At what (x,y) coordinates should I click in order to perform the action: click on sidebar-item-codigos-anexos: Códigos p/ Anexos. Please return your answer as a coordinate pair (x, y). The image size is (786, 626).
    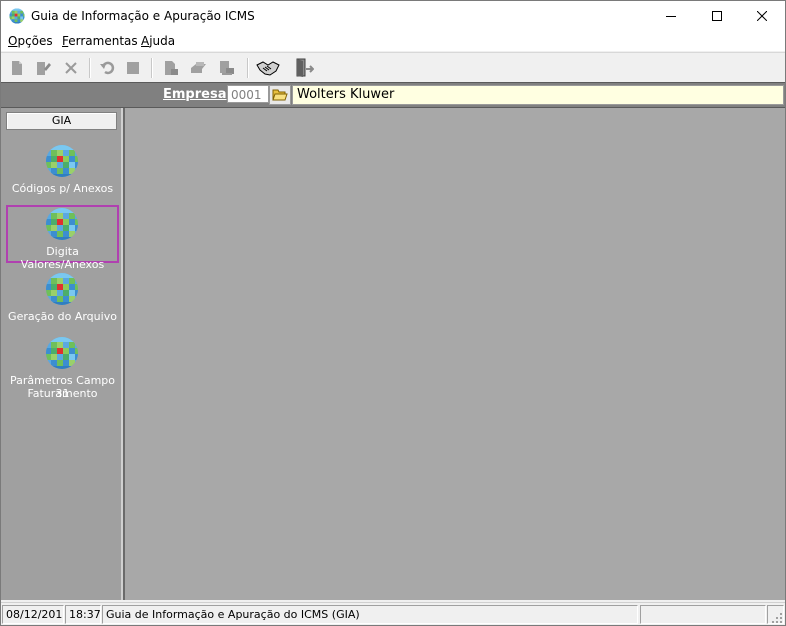
    Looking at the image, I should click on (62, 171).